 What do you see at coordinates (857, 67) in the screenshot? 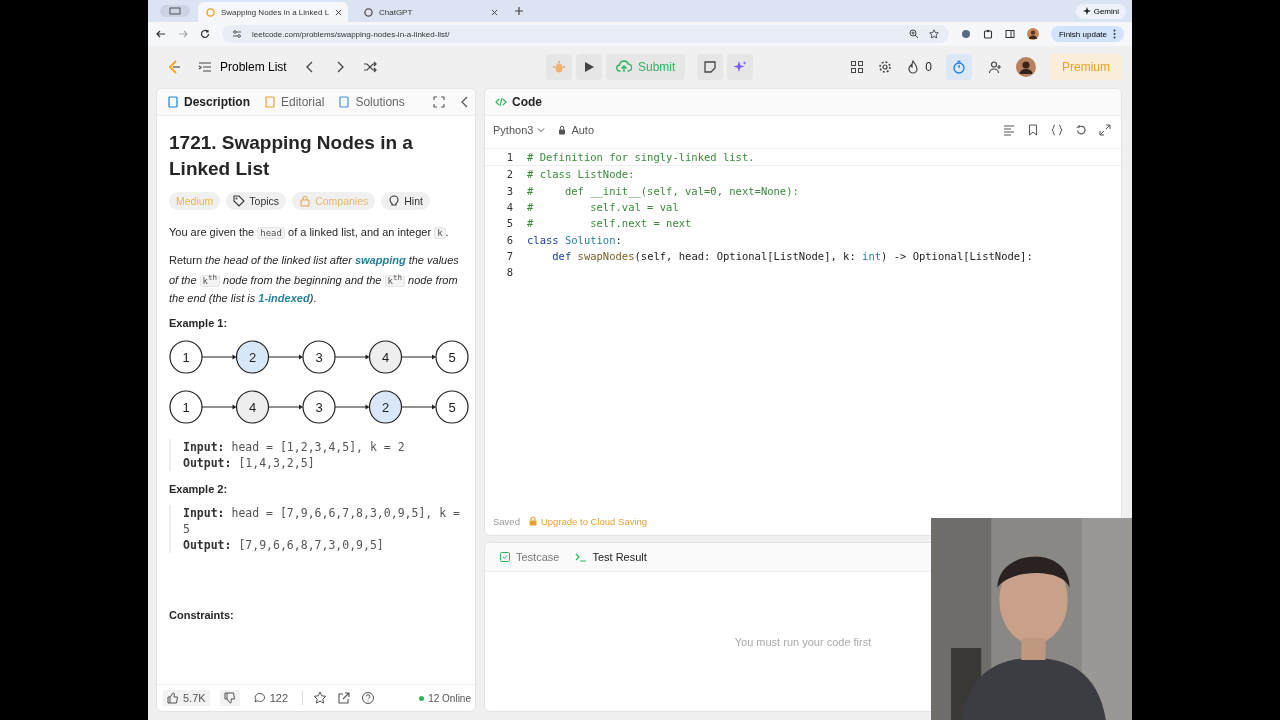
I see `layout-icon` at bounding box center [857, 67].